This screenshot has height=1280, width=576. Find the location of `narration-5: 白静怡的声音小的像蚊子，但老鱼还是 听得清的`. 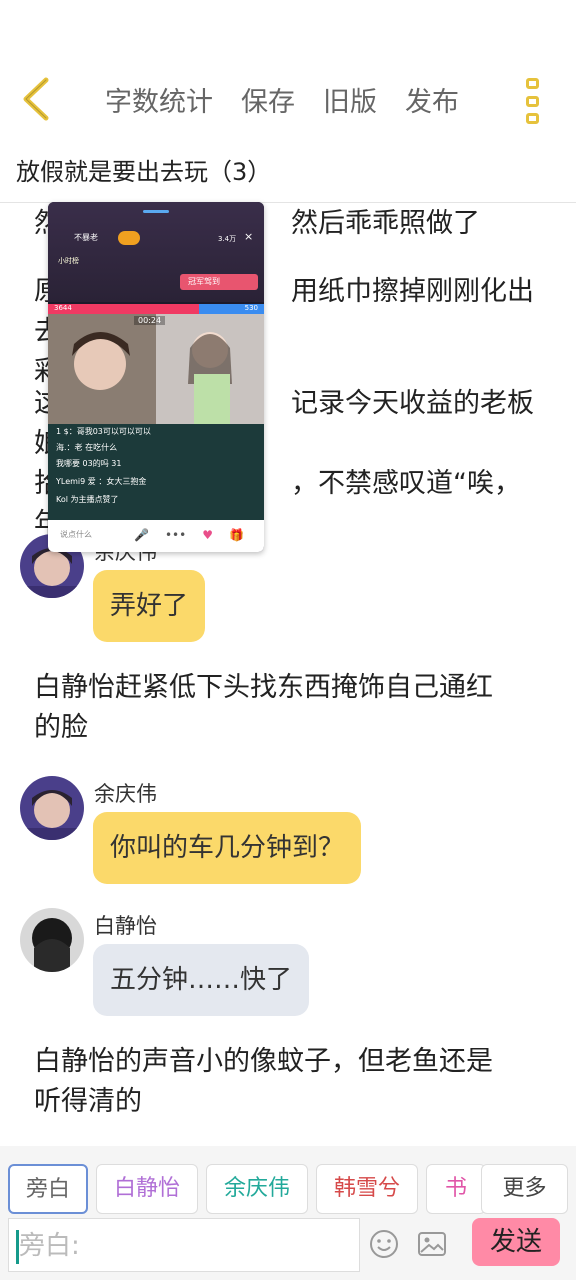

narration-5: 白静怡的声音小的像蚊子，但老鱼还是 听得清的 is located at coordinates (294, 1082).